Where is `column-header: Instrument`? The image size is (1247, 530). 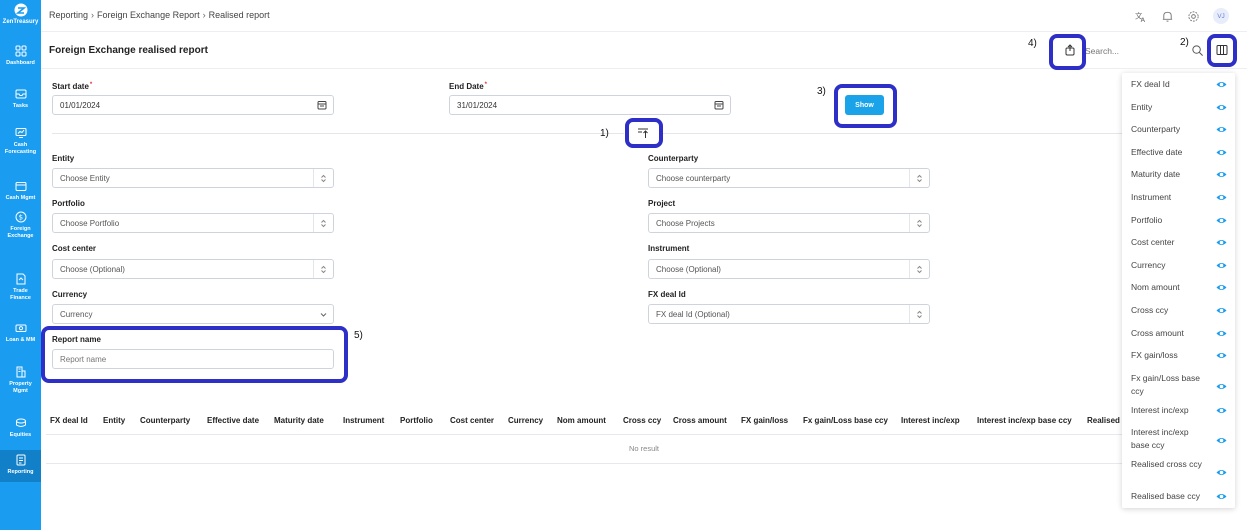
column-header: Instrument is located at coordinates (363, 420).